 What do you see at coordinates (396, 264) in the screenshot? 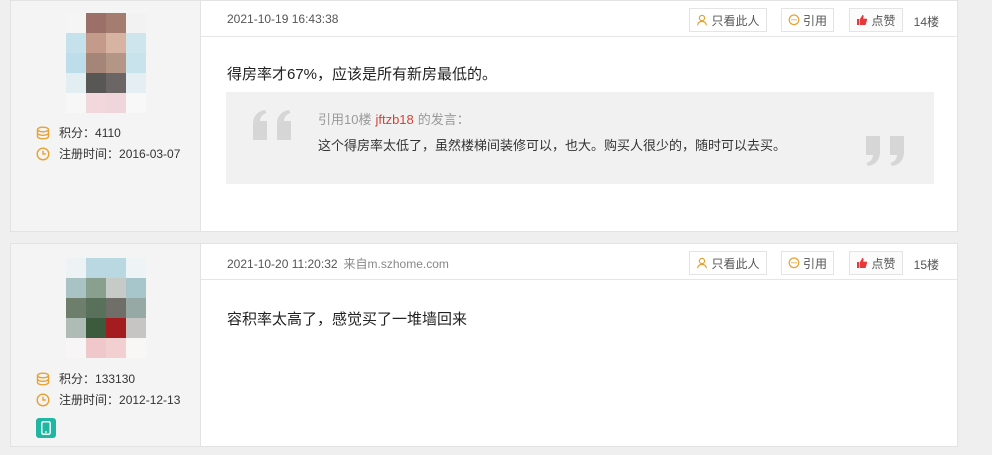
I see `post-source: 来自m.szhome.com` at bounding box center [396, 264].